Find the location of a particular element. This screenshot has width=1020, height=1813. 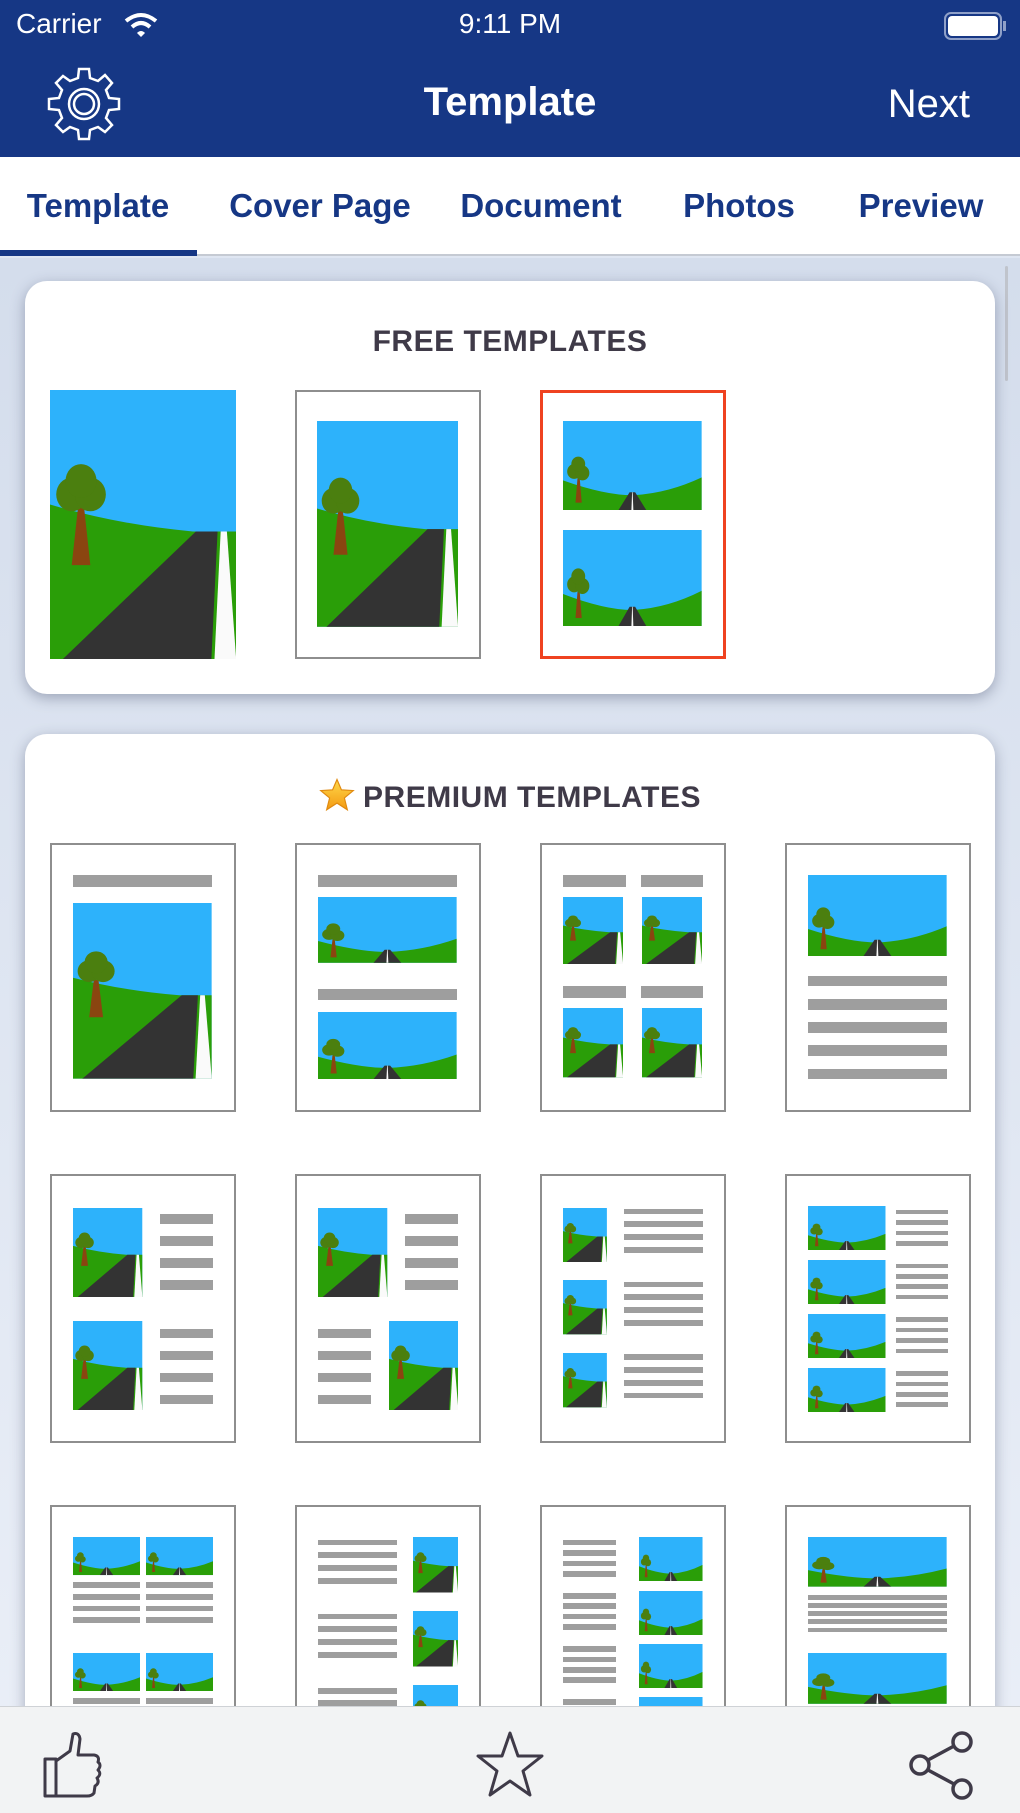

header: Carrier 9:11 PM Template Next is located at coordinates (510, 78).